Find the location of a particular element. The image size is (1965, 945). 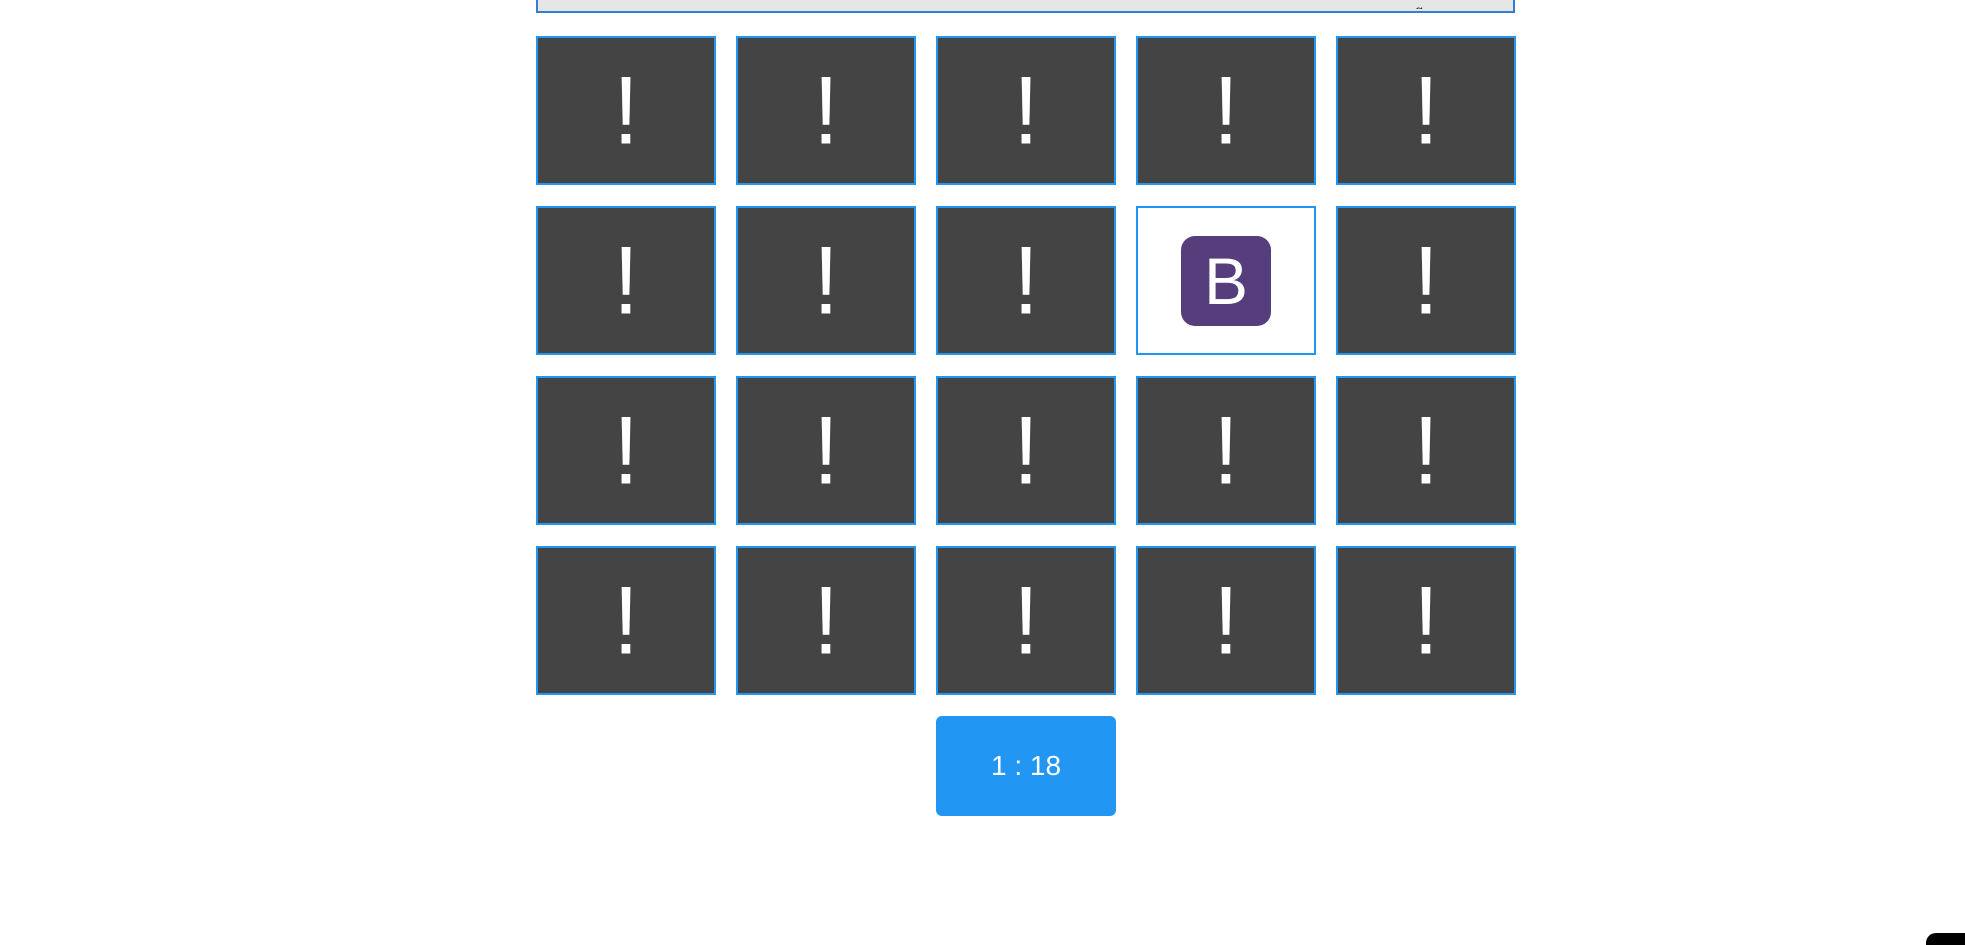

logo-letter: B is located at coordinates (1226, 280).